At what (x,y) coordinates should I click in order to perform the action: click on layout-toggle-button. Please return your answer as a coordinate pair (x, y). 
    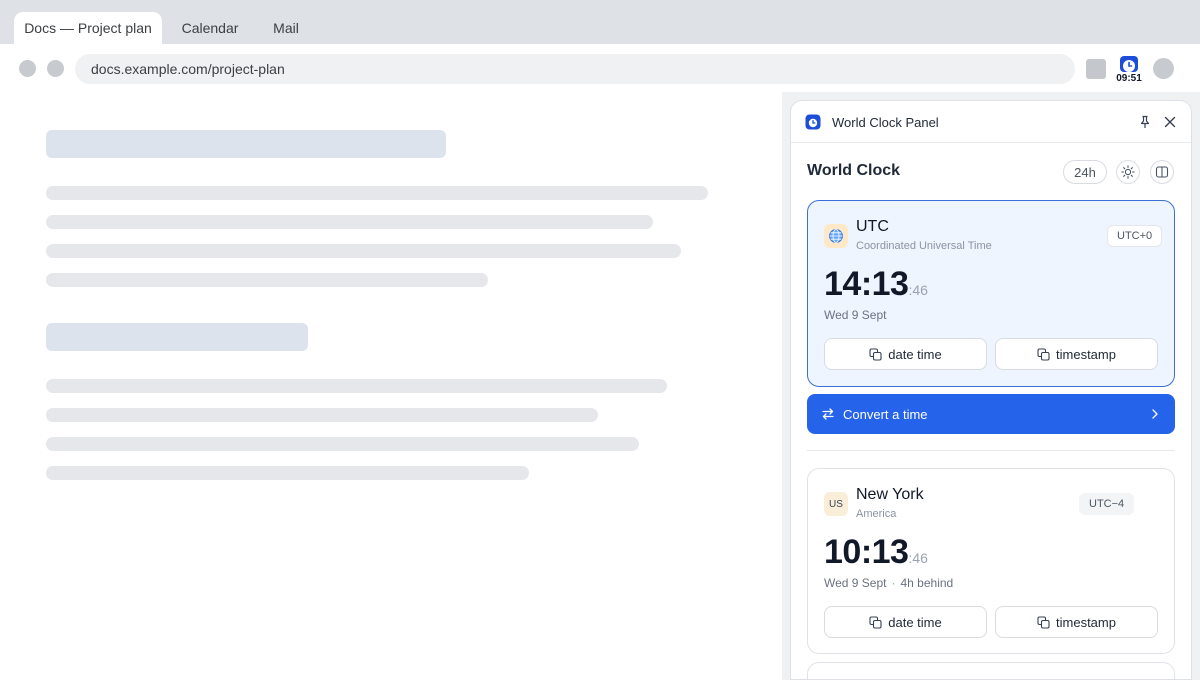
    Looking at the image, I should click on (1162, 172).